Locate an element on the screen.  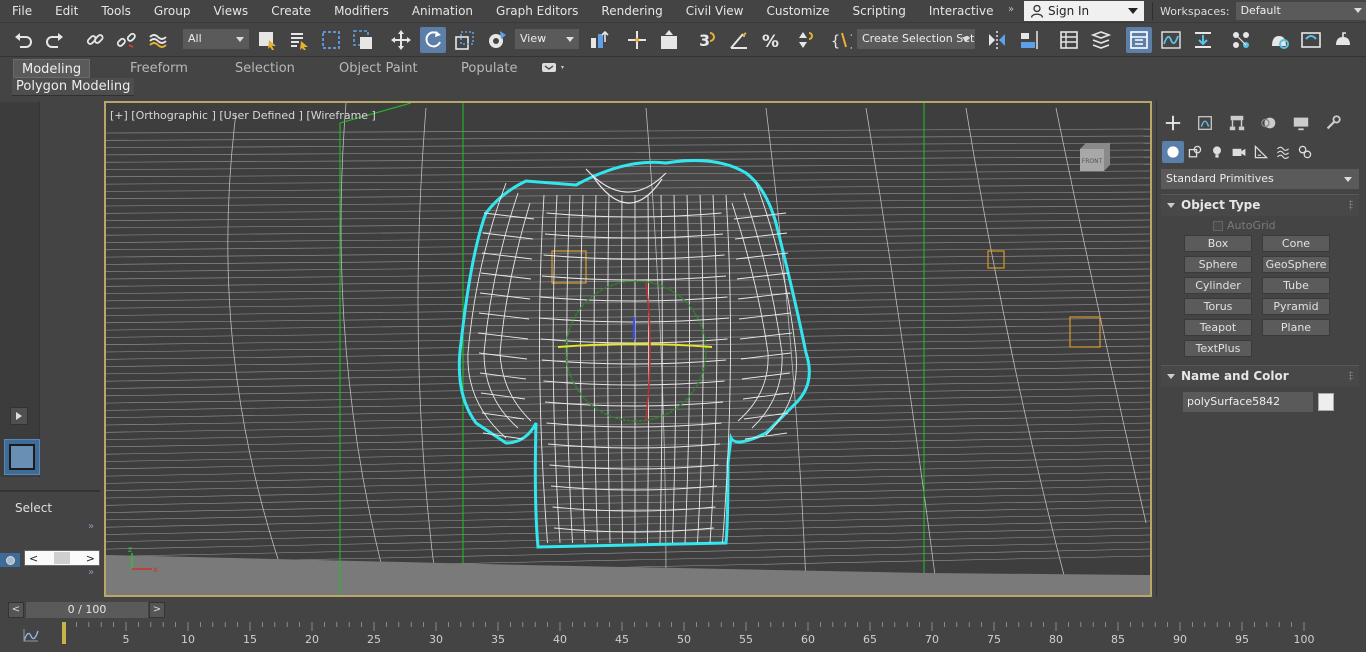
redo-icon is located at coordinates (55, 40).